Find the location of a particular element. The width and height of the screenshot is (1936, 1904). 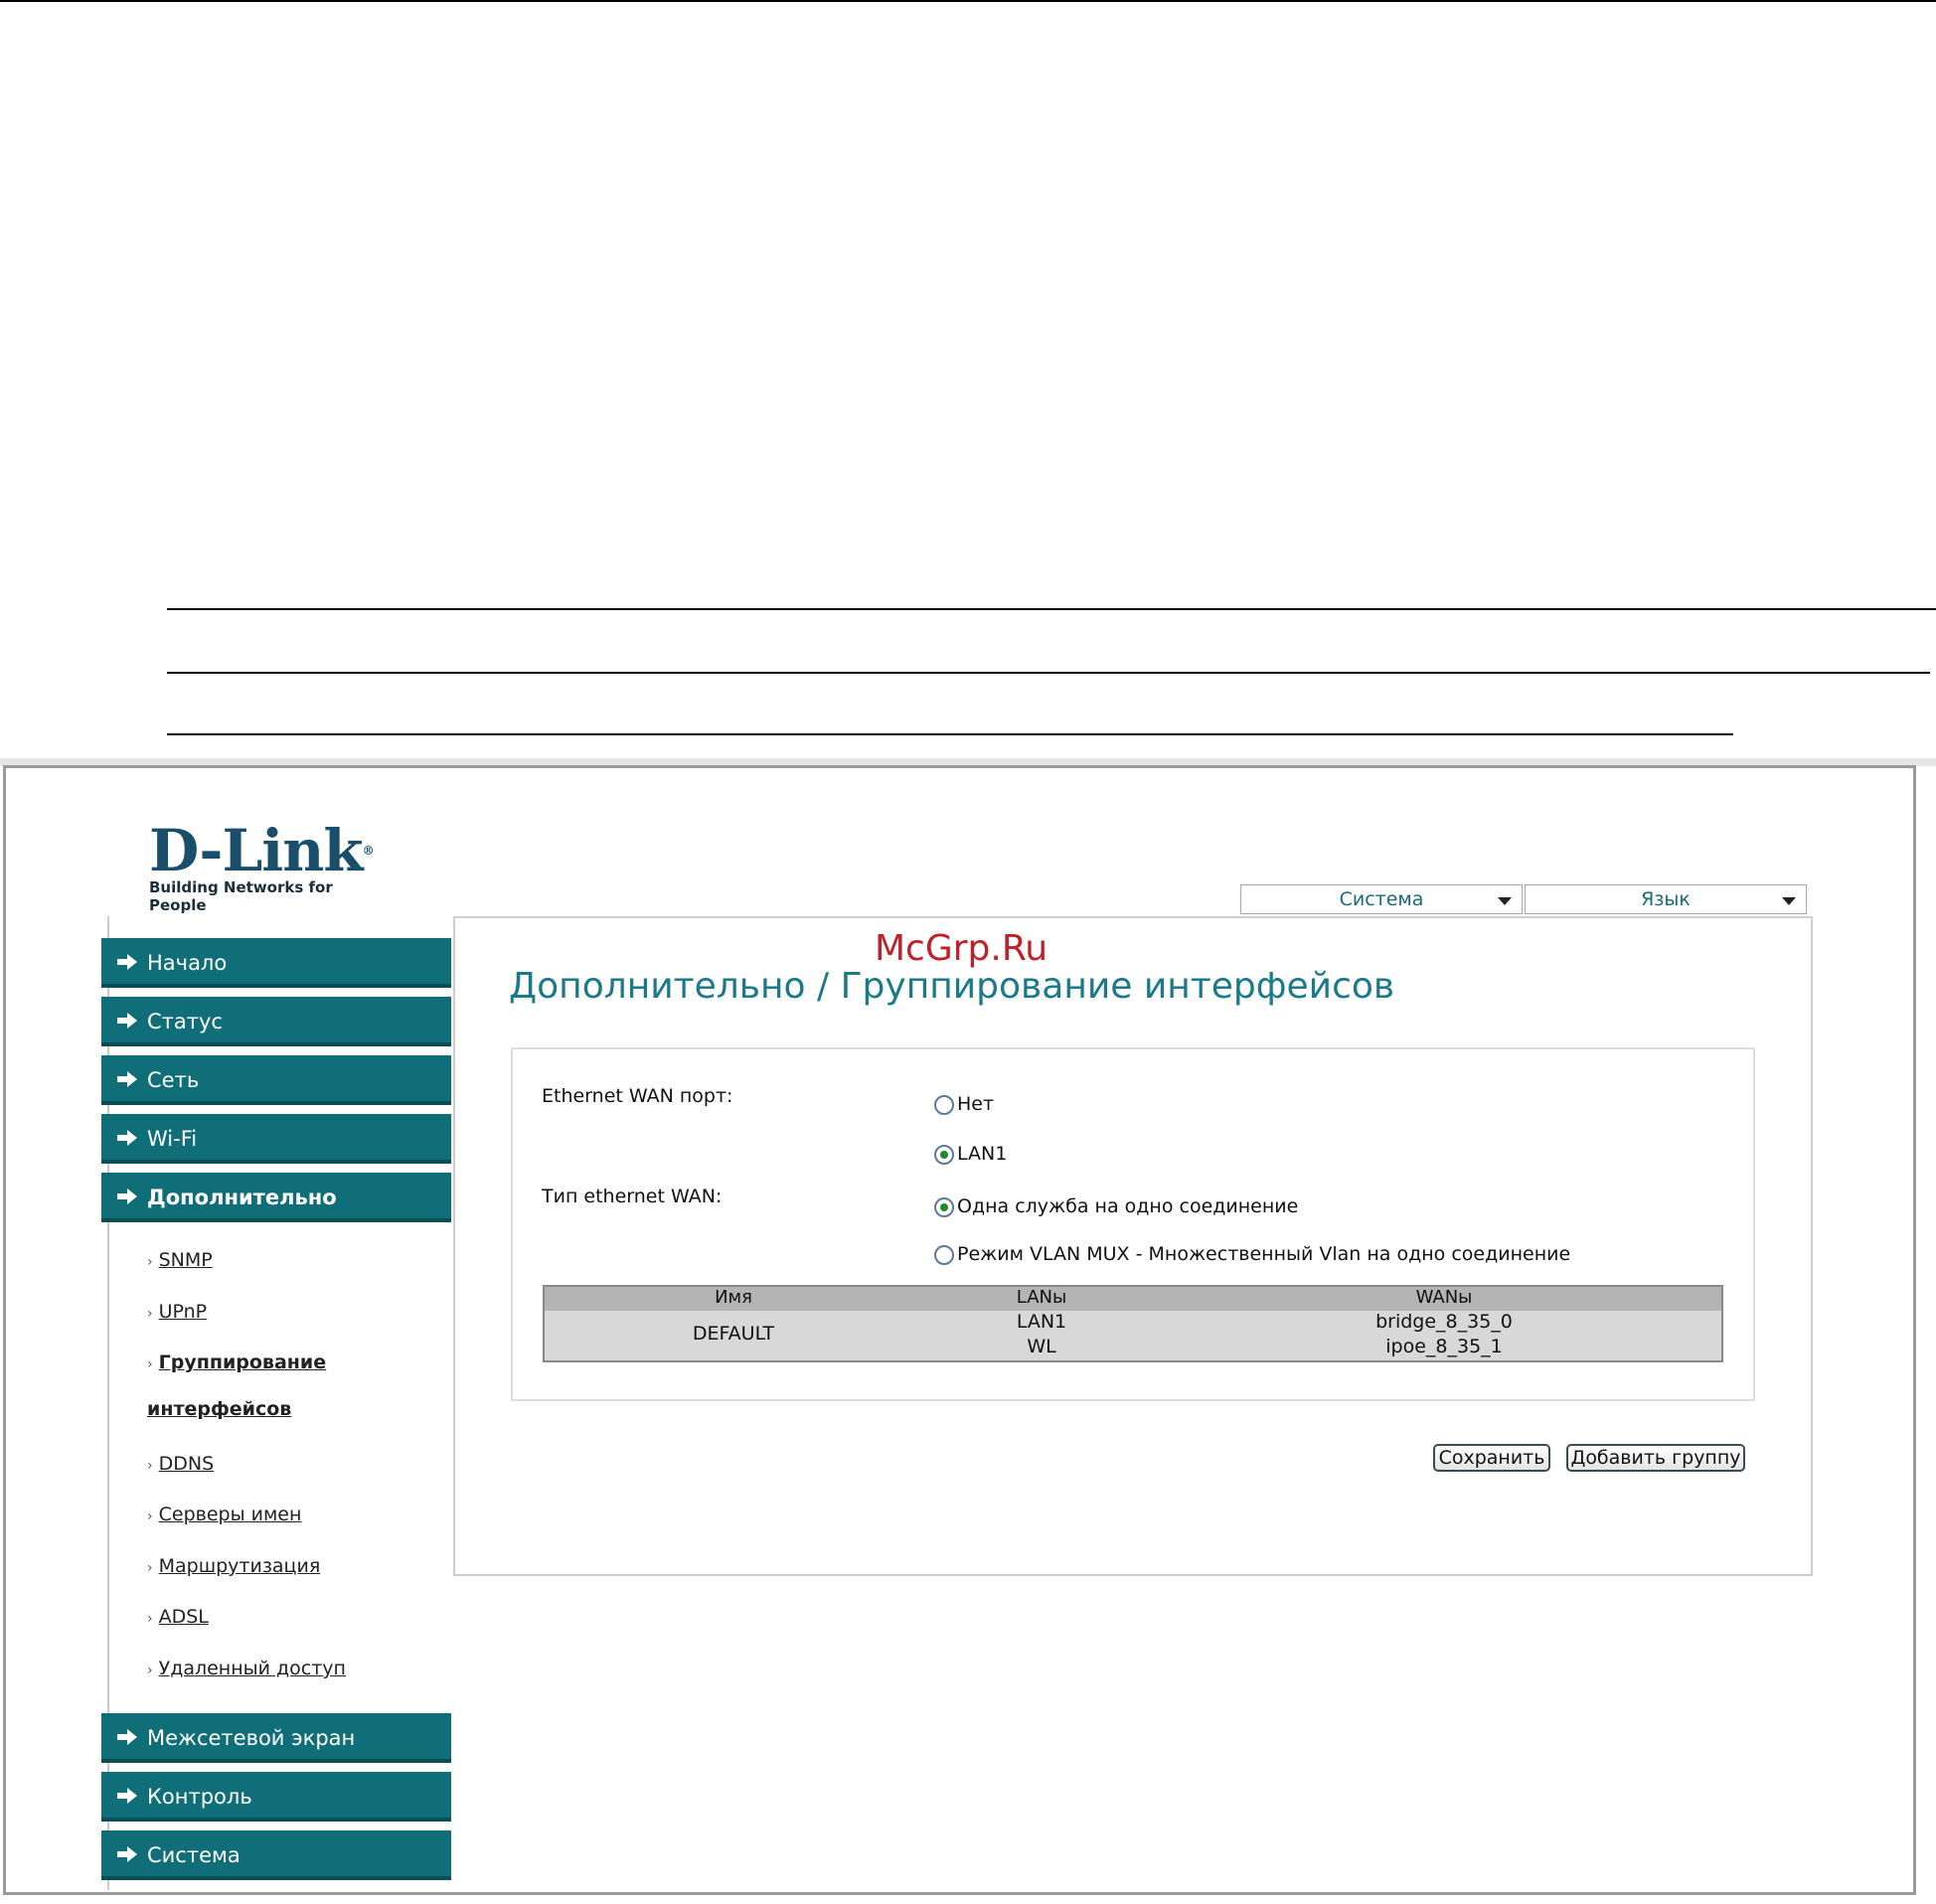

sidebar-item-system: Система is located at coordinates (276, 1855).